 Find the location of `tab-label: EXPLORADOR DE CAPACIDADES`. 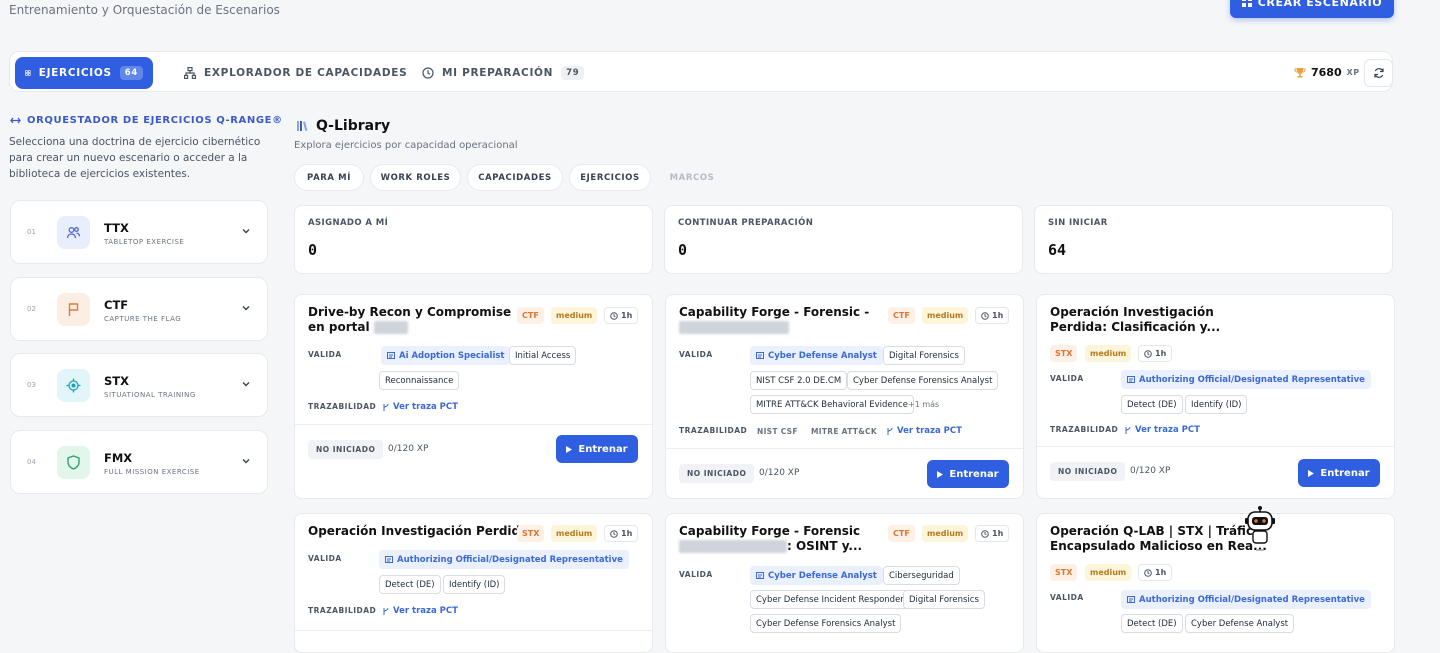

tab-label: EXPLORADOR DE CAPACIDADES is located at coordinates (306, 73).